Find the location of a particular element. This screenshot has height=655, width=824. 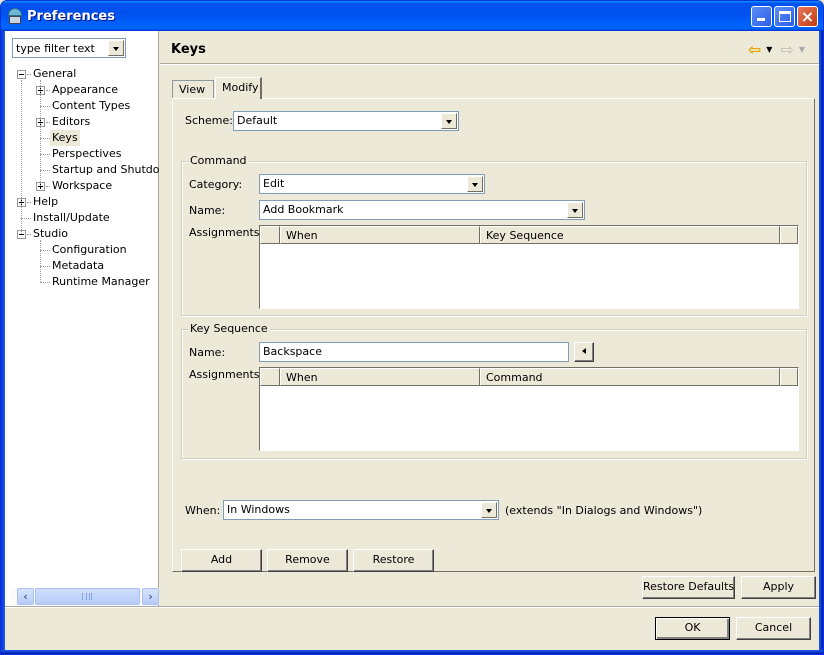

category-label: Category: is located at coordinates (216, 184).